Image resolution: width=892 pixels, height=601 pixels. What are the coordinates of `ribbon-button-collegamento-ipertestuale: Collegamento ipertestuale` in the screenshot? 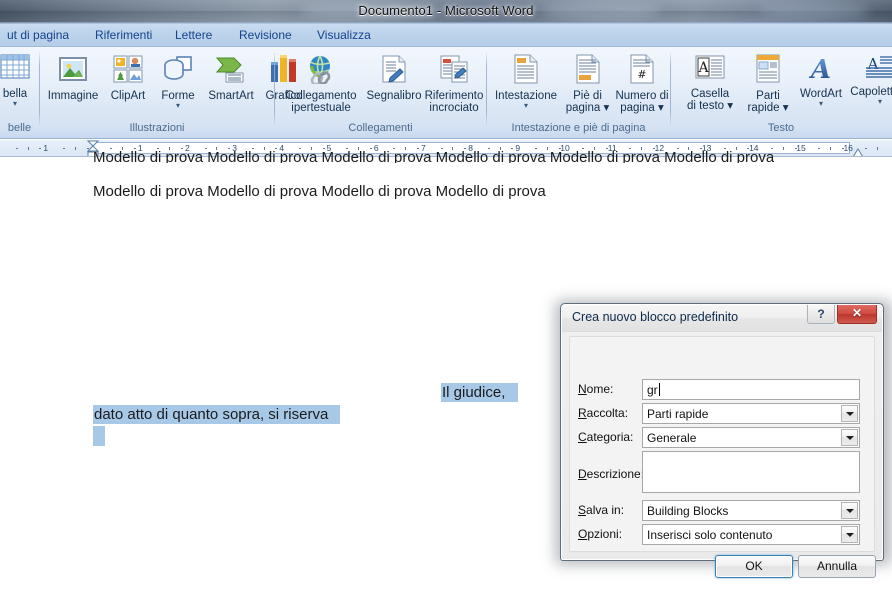 It's located at (321, 84).